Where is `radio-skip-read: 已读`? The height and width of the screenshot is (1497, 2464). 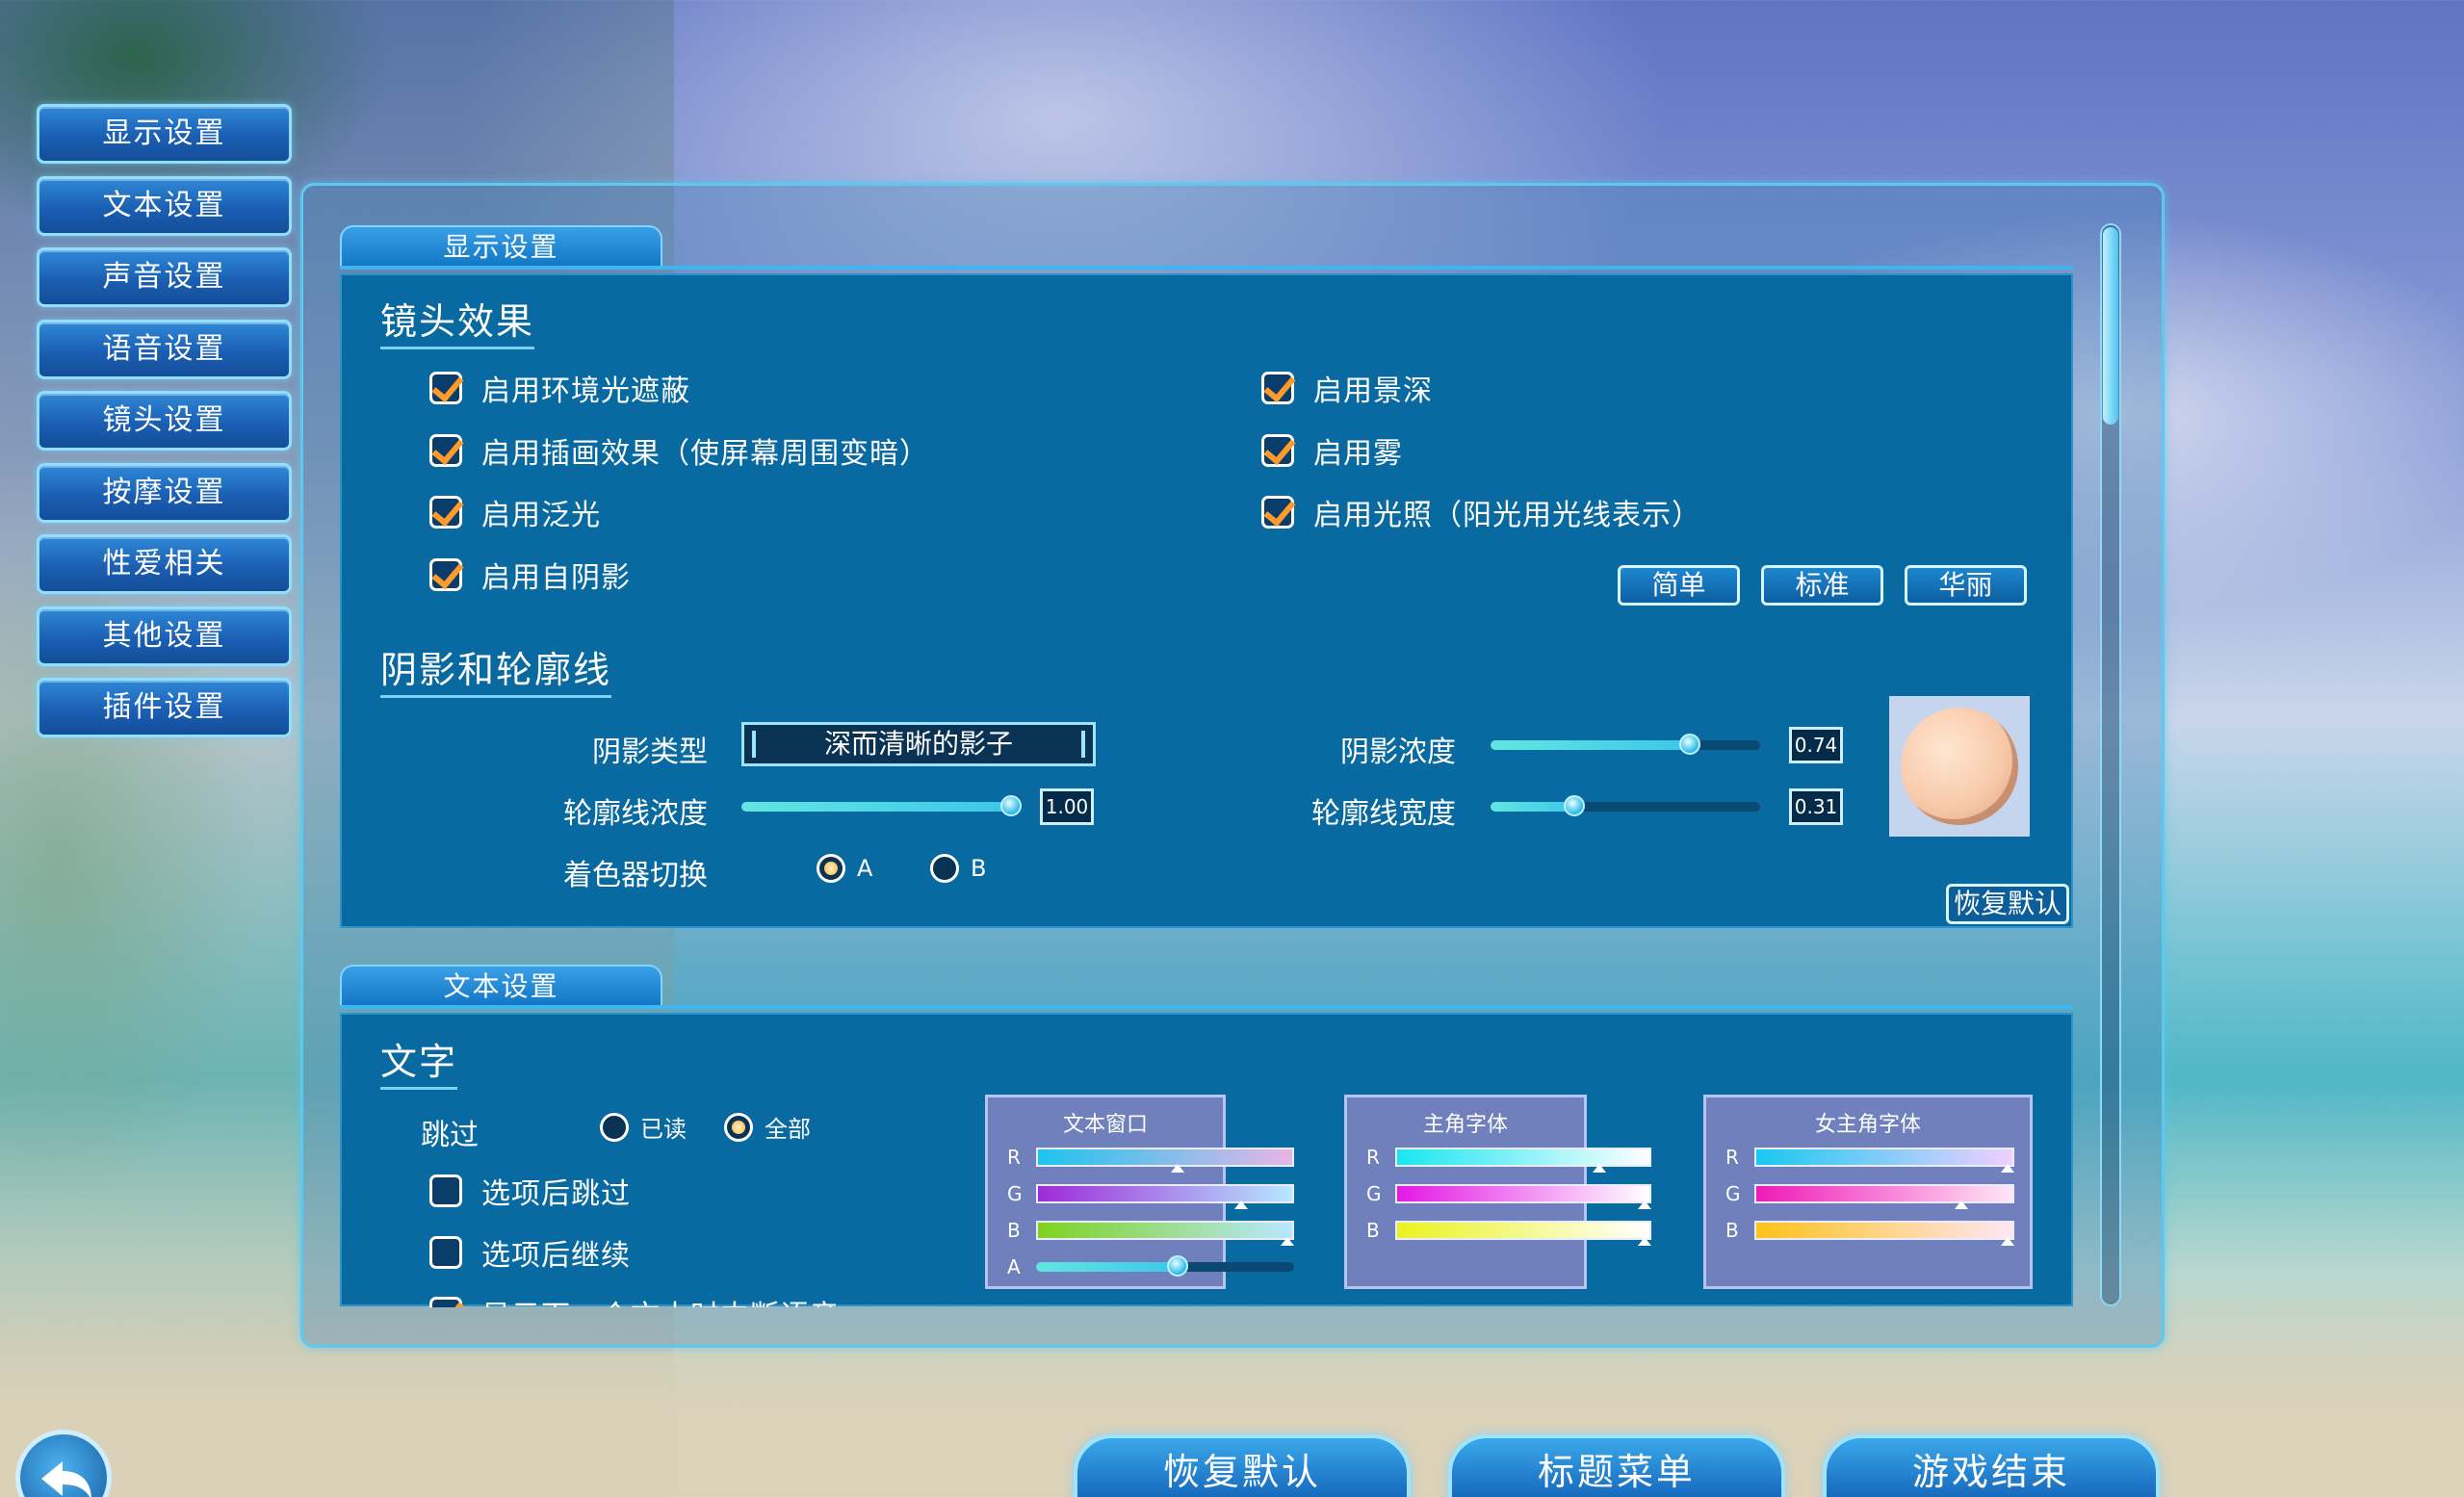
radio-skip-read: 已读 is located at coordinates (643, 1127).